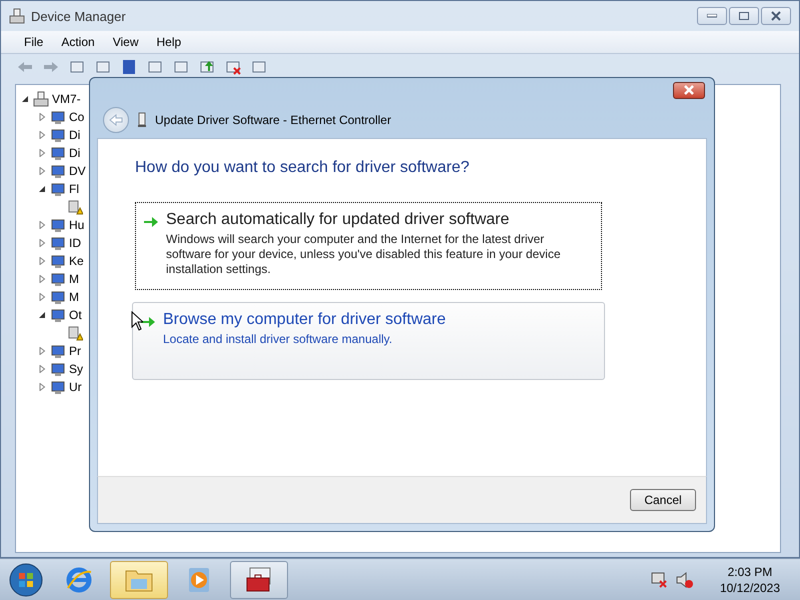 Image resolution: width=800 pixels, height=600 pixels. I want to click on back-button, so click(116, 120).